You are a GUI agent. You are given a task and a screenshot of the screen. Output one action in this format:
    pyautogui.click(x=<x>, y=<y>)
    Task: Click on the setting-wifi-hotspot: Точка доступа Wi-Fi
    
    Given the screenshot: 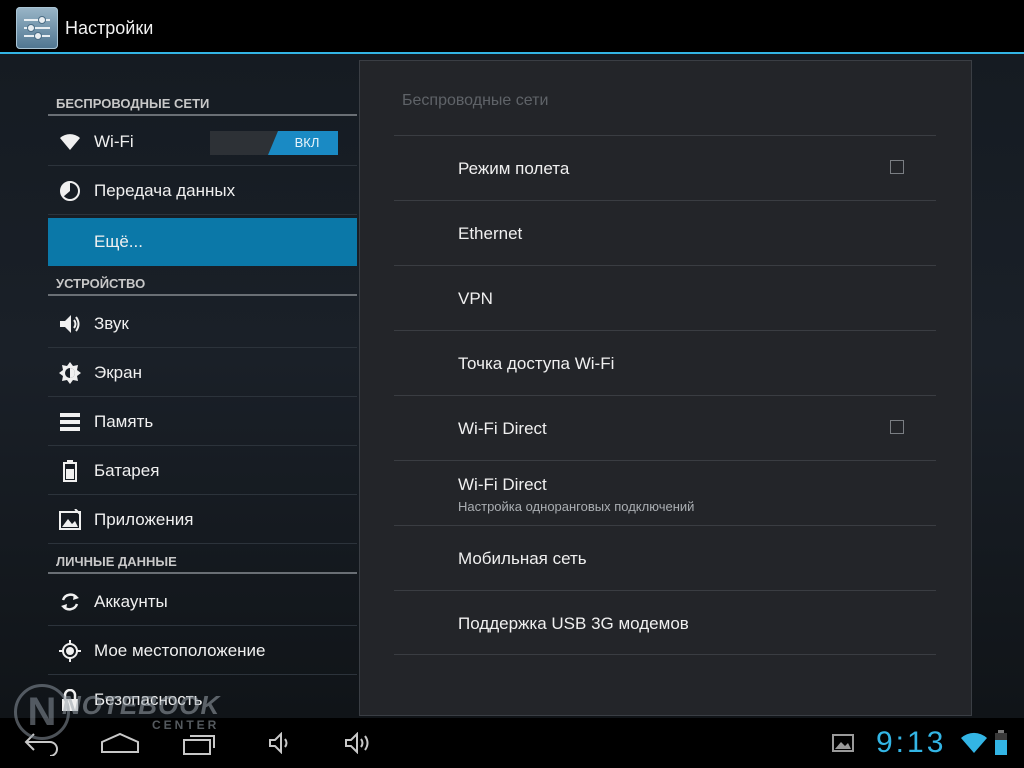 What is the action you would take?
    pyautogui.click(x=665, y=362)
    